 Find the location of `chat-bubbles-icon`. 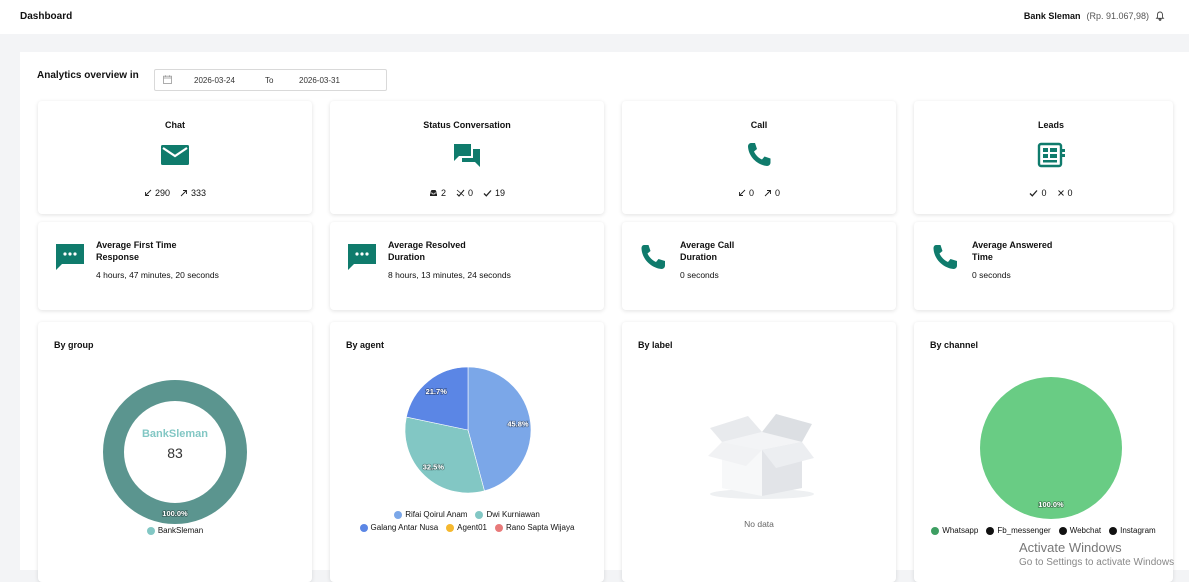

chat-bubbles-icon is located at coordinates (467, 155).